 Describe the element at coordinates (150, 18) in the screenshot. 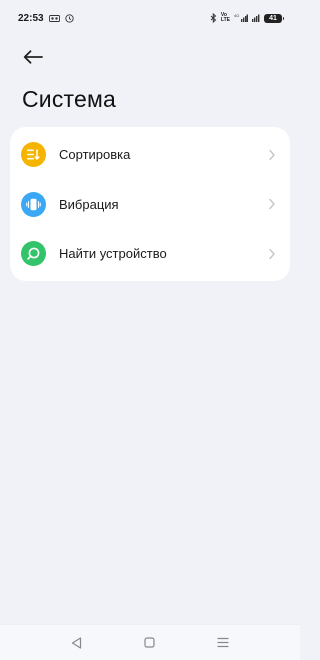

I see `status-bar: 22:53 Vo LTE 4G 41` at that location.